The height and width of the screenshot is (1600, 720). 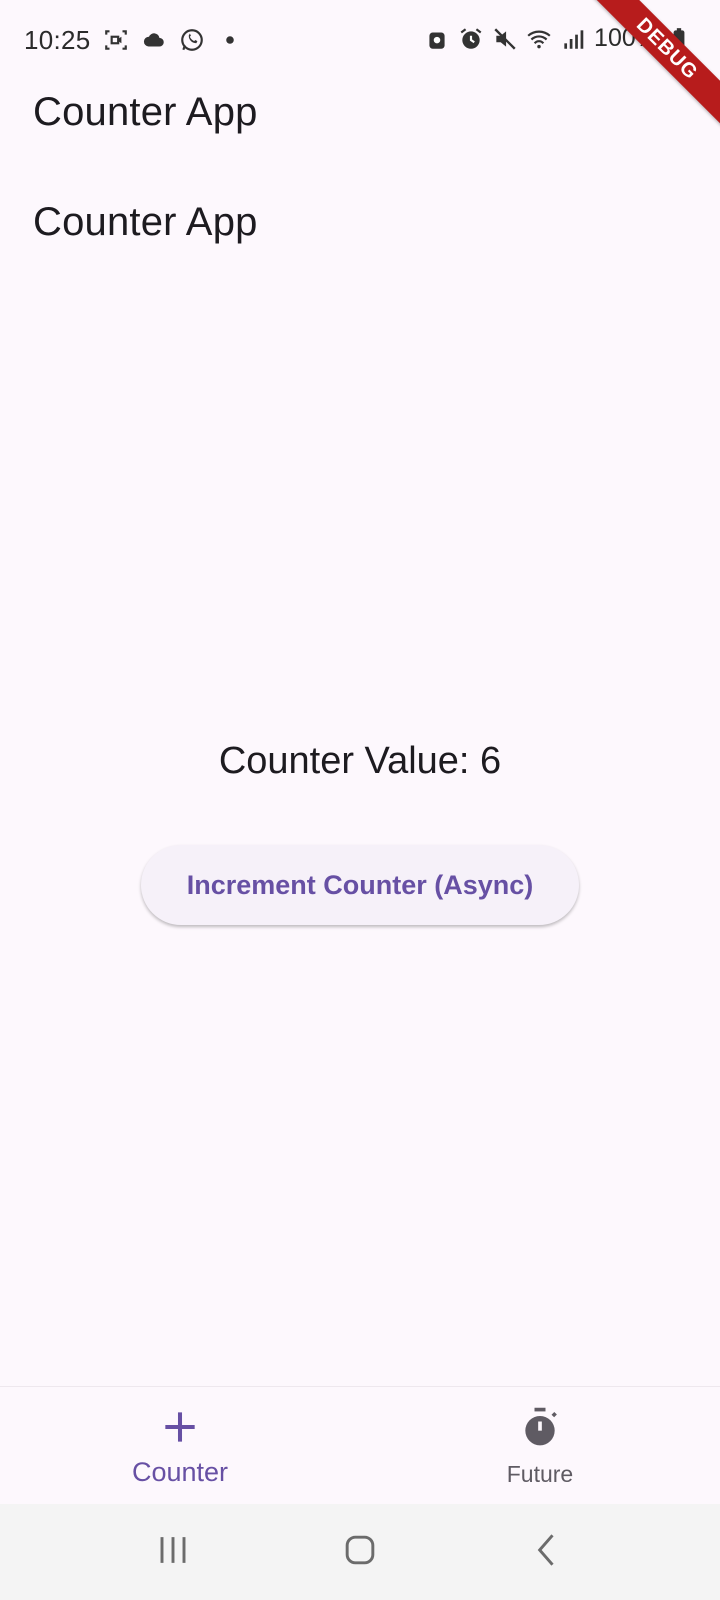 I want to click on back-icon, so click(x=547, y=1552).